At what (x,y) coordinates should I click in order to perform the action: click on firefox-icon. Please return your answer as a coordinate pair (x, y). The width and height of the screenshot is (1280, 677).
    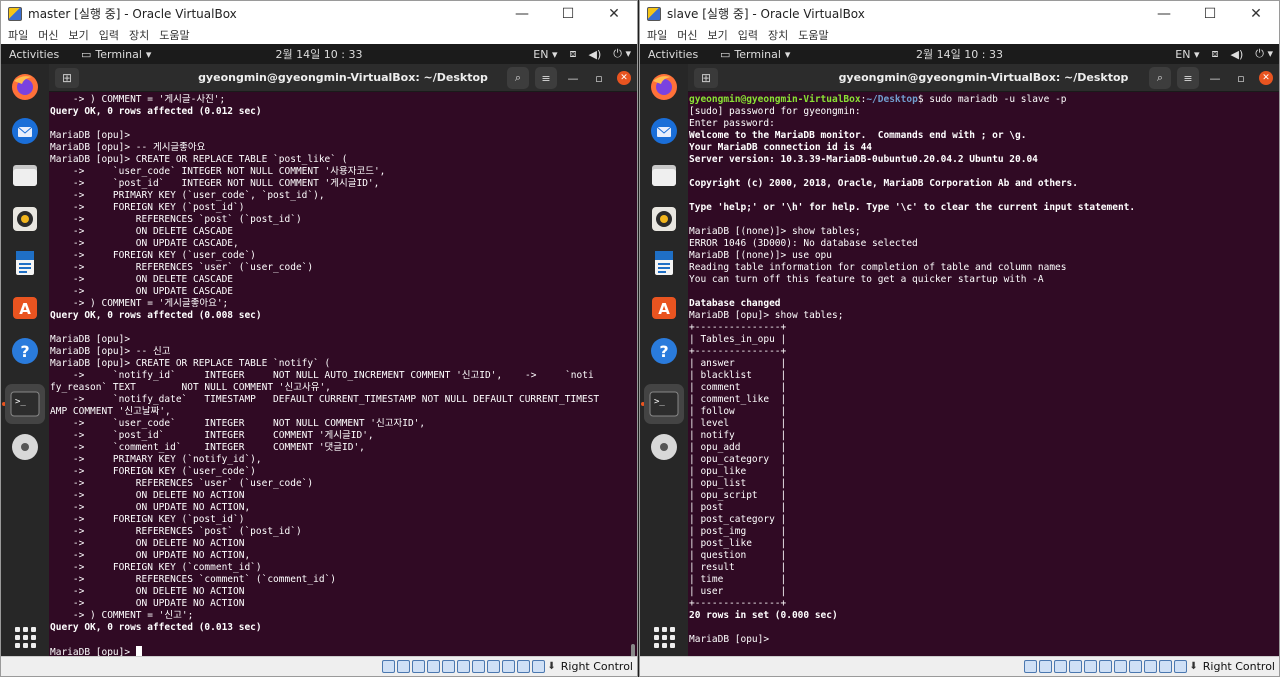
    Looking at the image, I should click on (25, 87).